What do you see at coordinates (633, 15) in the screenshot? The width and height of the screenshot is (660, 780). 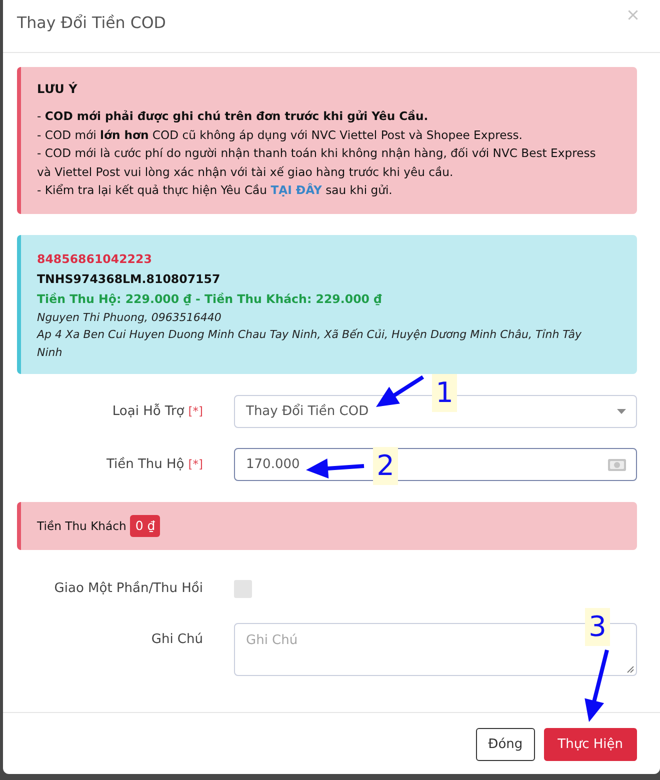 I see `close-icon` at bounding box center [633, 15].